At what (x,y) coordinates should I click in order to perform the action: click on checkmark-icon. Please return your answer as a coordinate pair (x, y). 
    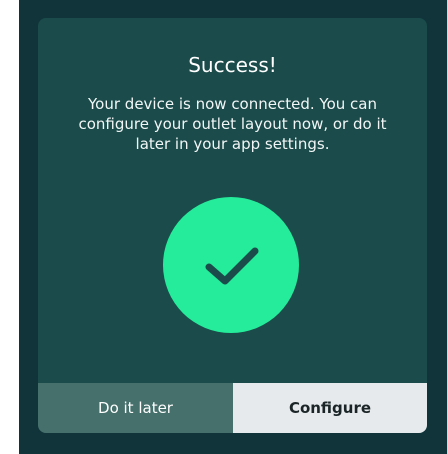
    Looking at the image, I should click on (232, 266).